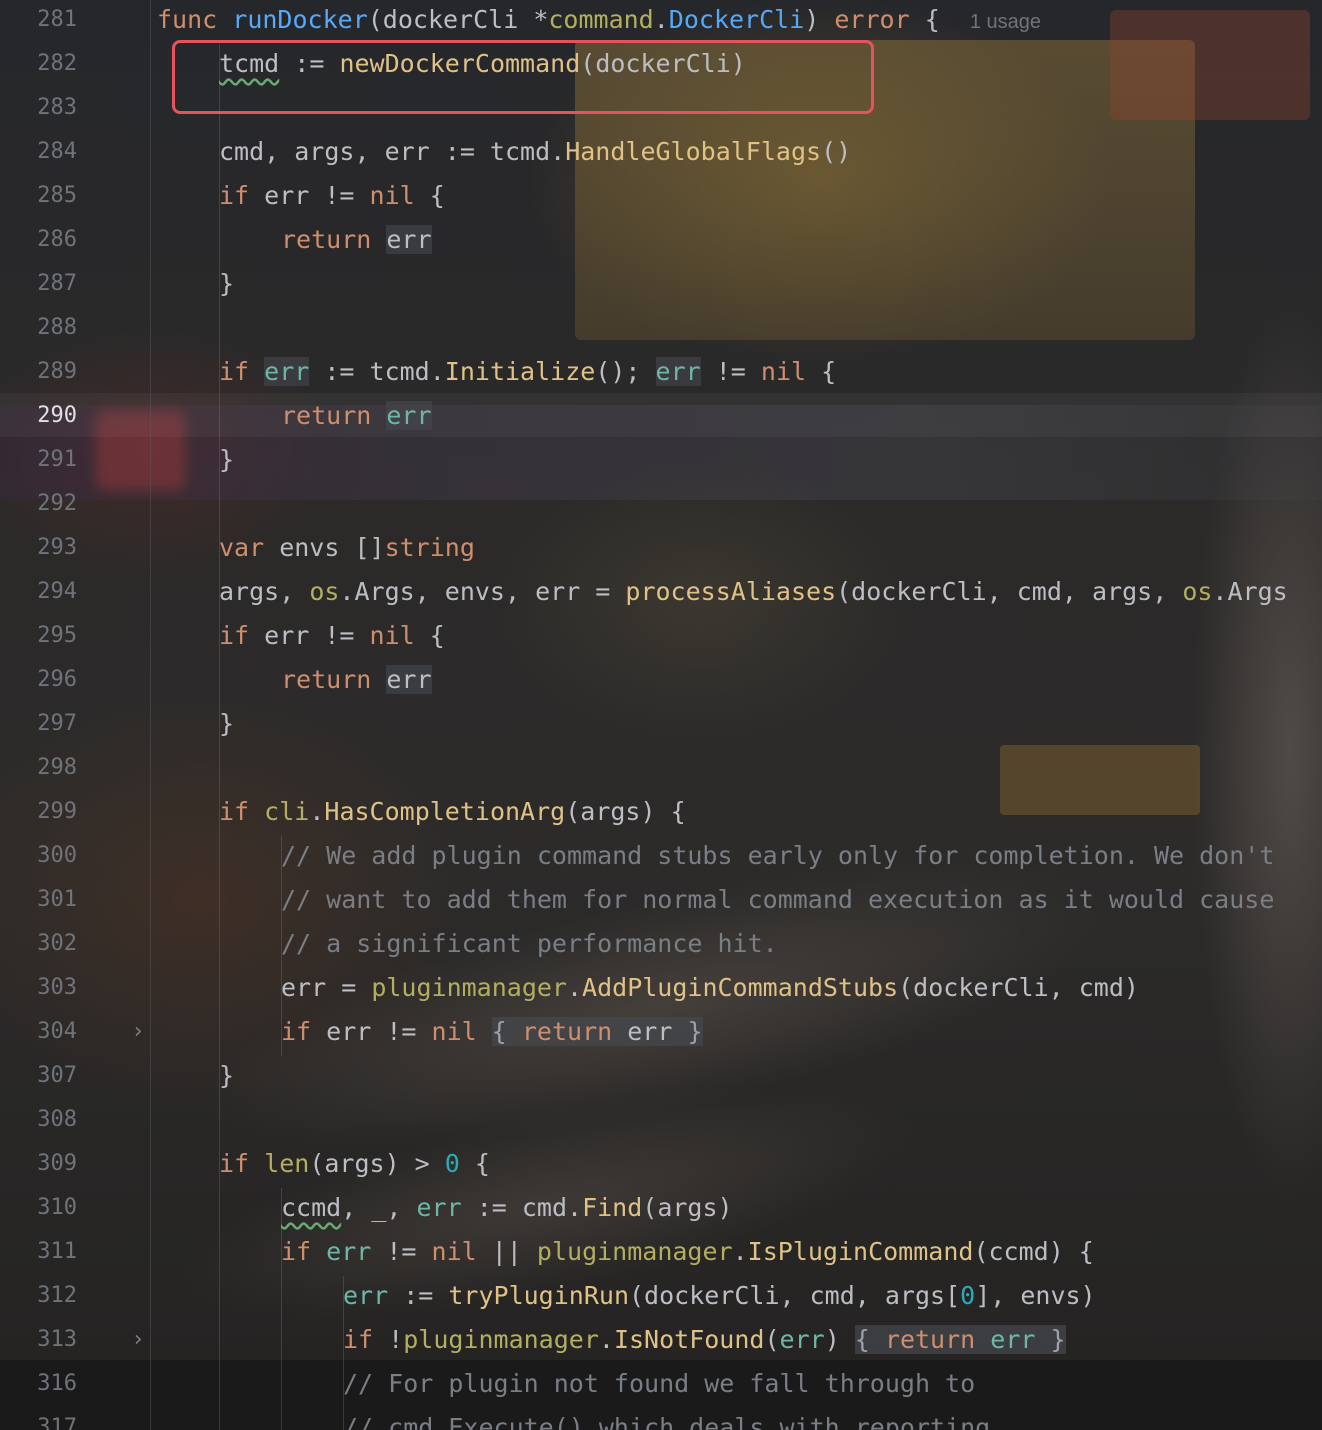 This screenshot has height=1430, width=1322. Describe the element at coordinates (693, 151) in the screenshot. I see `method-call: HandleGlobalFlags` at that location.